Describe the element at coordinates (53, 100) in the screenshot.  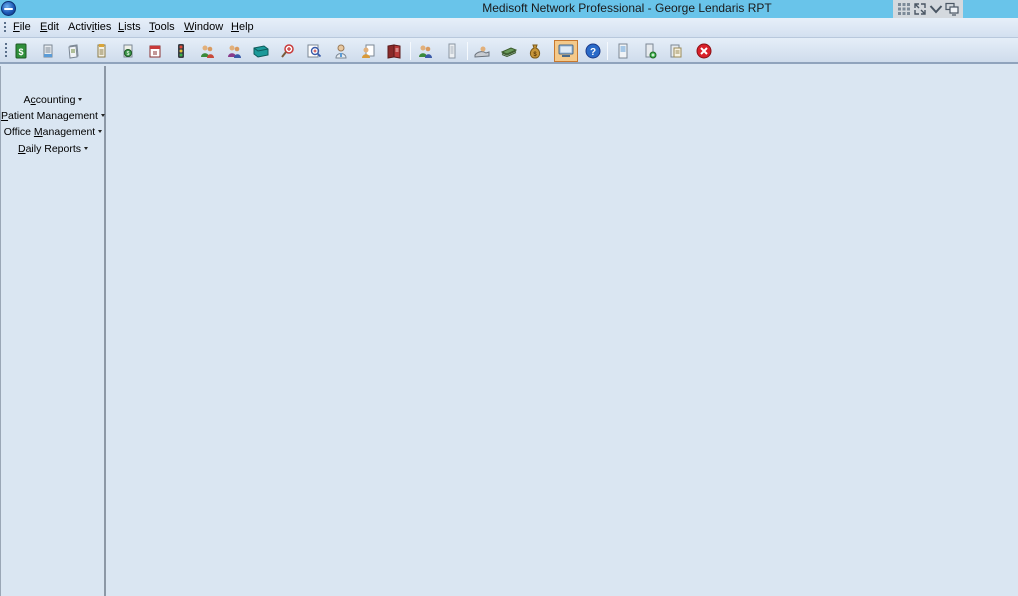
I see `sidebar-item-accounting: Accounting` at that location.